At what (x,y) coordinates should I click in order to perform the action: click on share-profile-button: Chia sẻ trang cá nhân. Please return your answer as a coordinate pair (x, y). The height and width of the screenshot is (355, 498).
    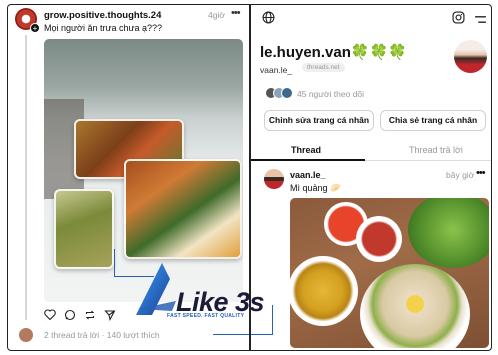
    Looking at the image, I should click on (433, 120).